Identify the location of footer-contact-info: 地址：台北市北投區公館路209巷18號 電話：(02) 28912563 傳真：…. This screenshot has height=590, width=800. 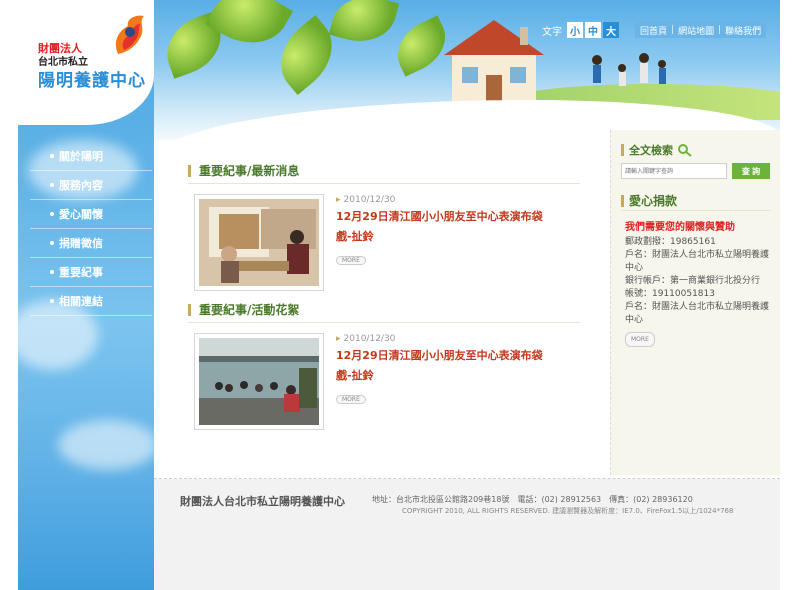
(532, 499).